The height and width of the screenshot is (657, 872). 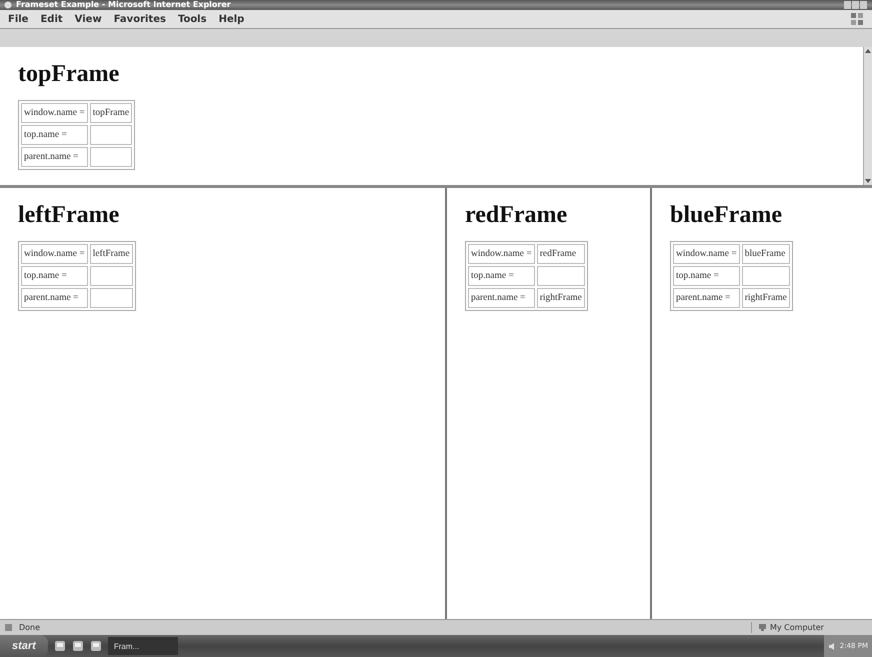 What do you see at coordinates (88, 19) in the screenshot?
I see `menu-item: View` at bounding box center [88, 19].